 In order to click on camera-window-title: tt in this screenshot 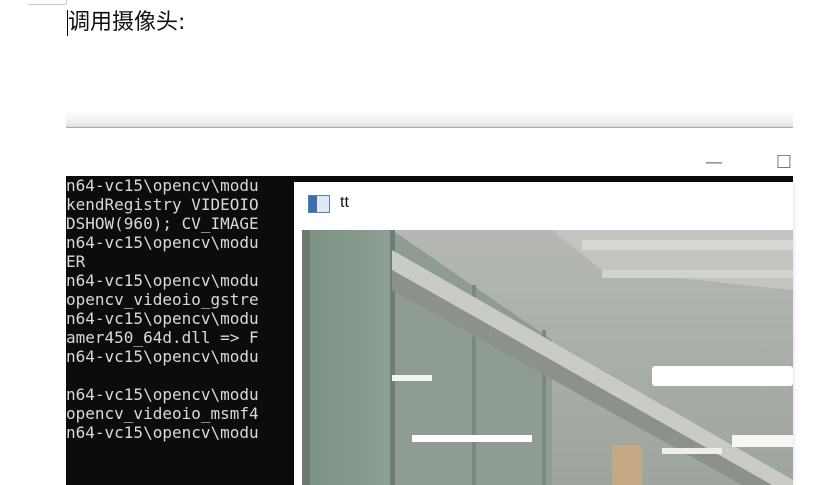, I will do `click(344, 202)`.